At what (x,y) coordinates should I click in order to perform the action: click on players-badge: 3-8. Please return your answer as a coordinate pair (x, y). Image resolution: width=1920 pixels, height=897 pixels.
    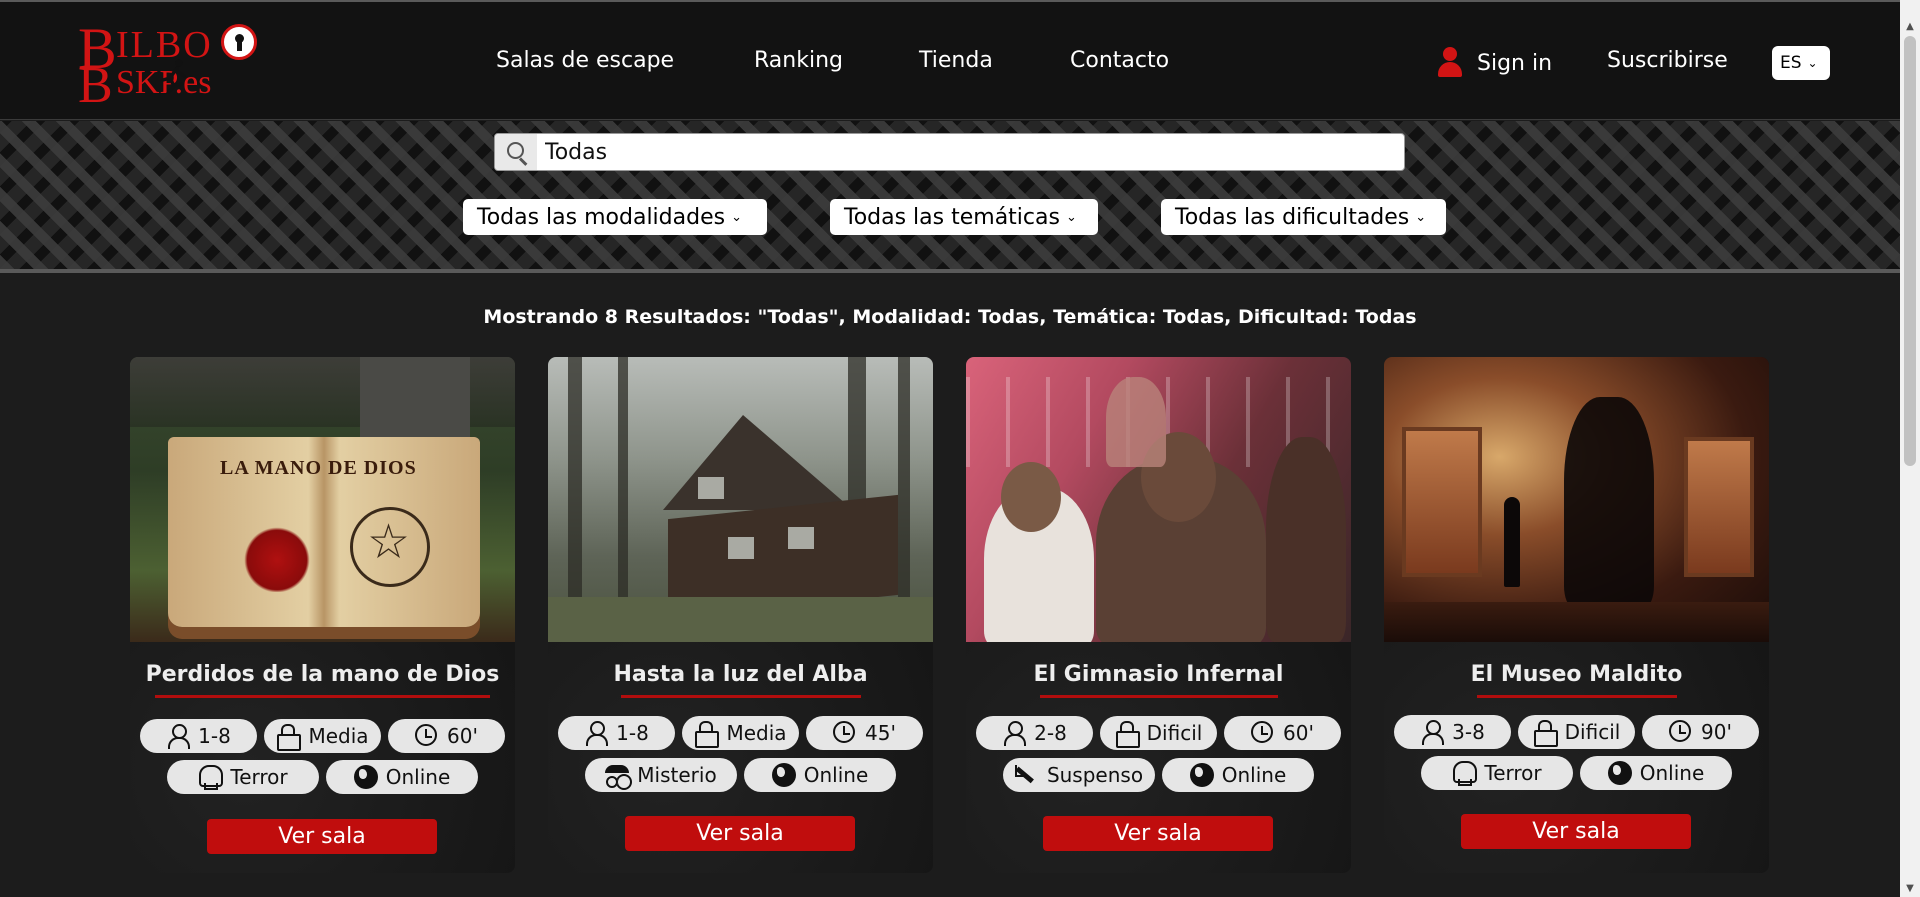
    Looking at the image, I should click on (1452, 732).